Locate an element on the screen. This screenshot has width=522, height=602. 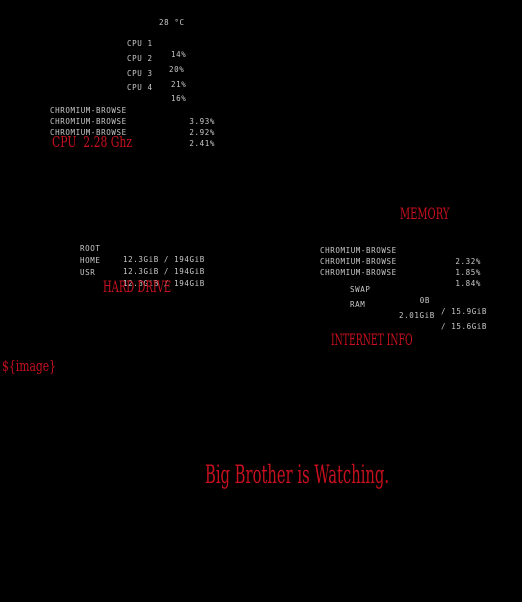
swap-used: 0B is located at coordinates (424, 300).